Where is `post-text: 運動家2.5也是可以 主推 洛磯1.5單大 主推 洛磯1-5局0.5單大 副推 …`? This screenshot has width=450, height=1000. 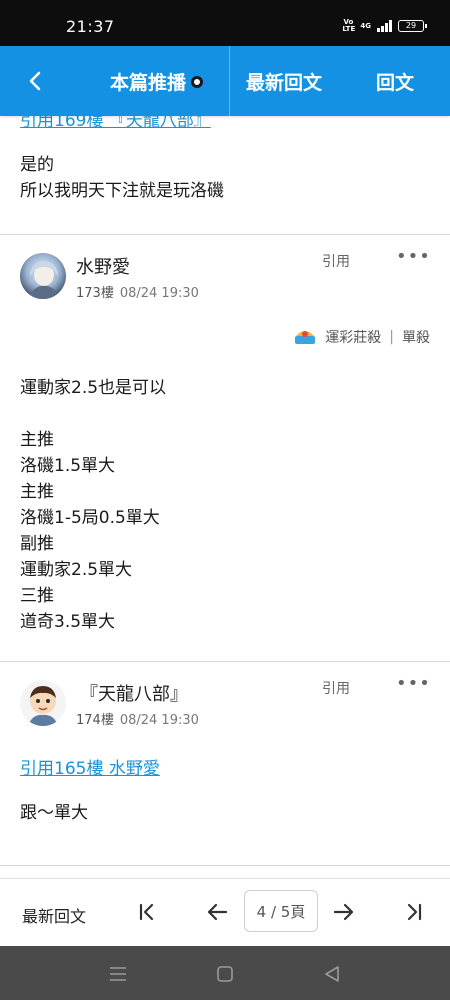 post-text: 運動家2.5也是可以 主推 洛磯1.5單大 主推 洛磯1-5局0.5單大 副推 … is located at coordinates (93, 505).